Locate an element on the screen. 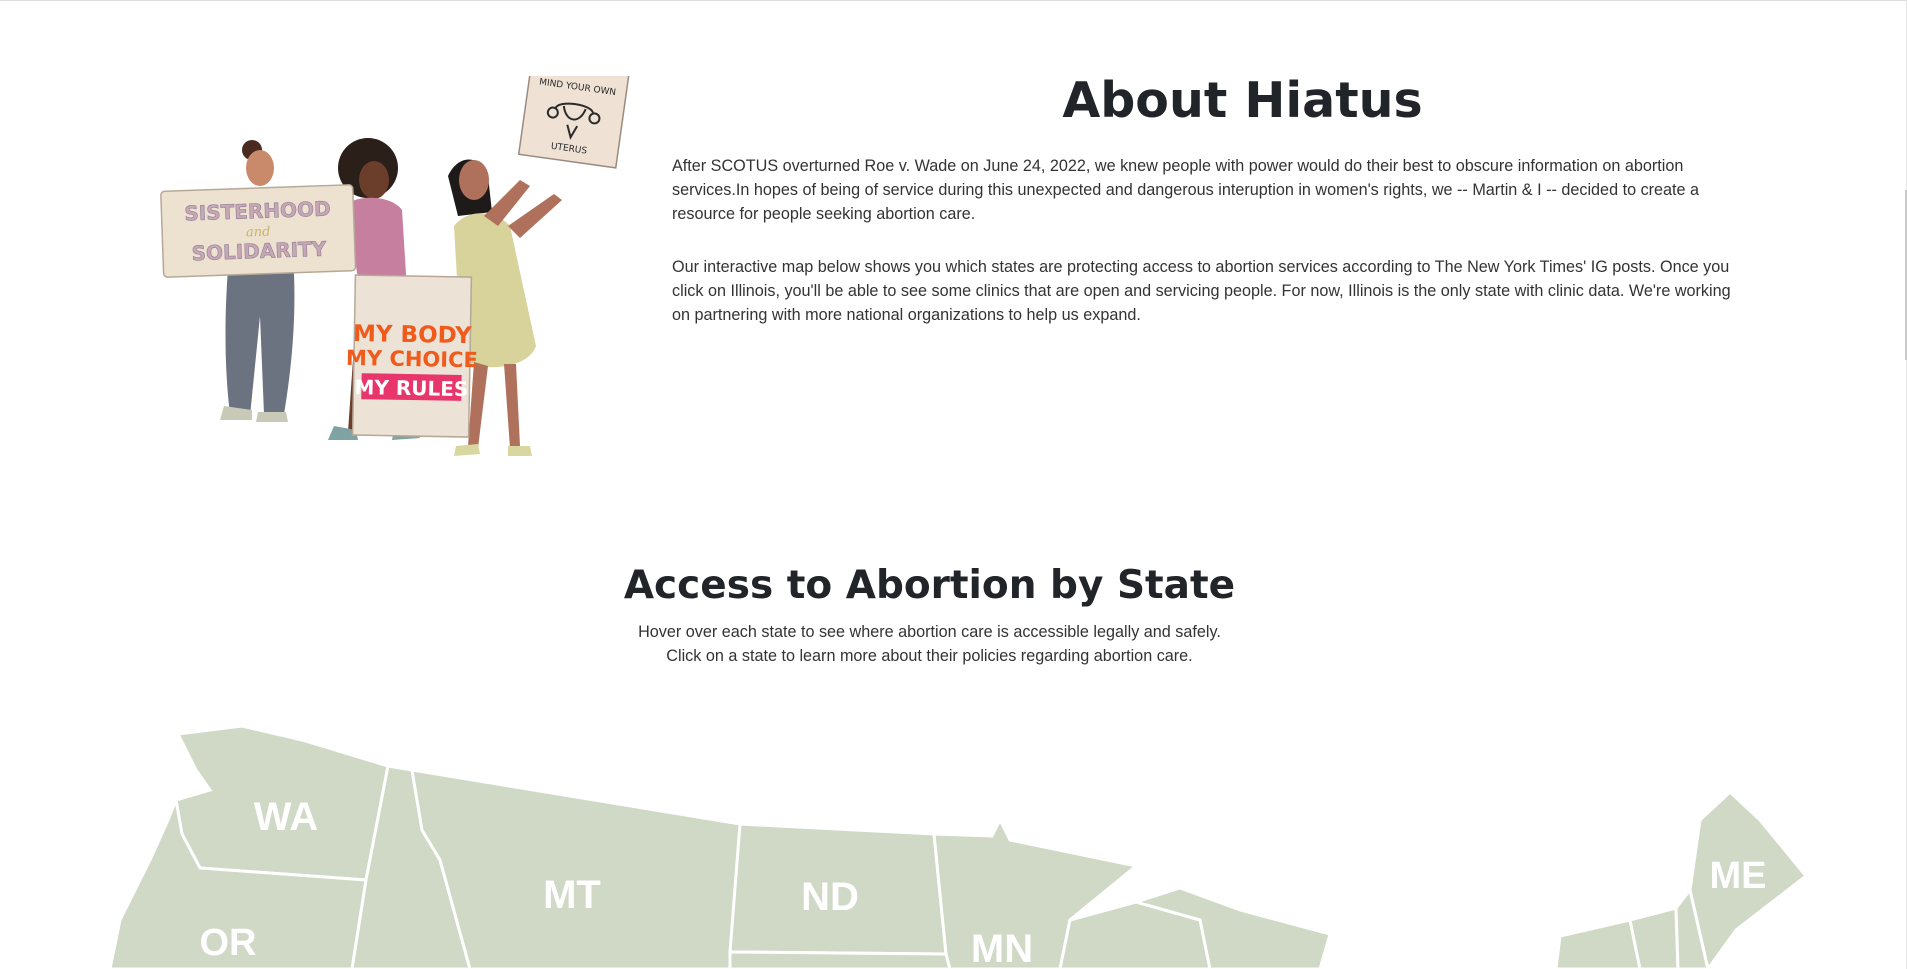  state-label-wa: WA is located at coordinates (286, 817).